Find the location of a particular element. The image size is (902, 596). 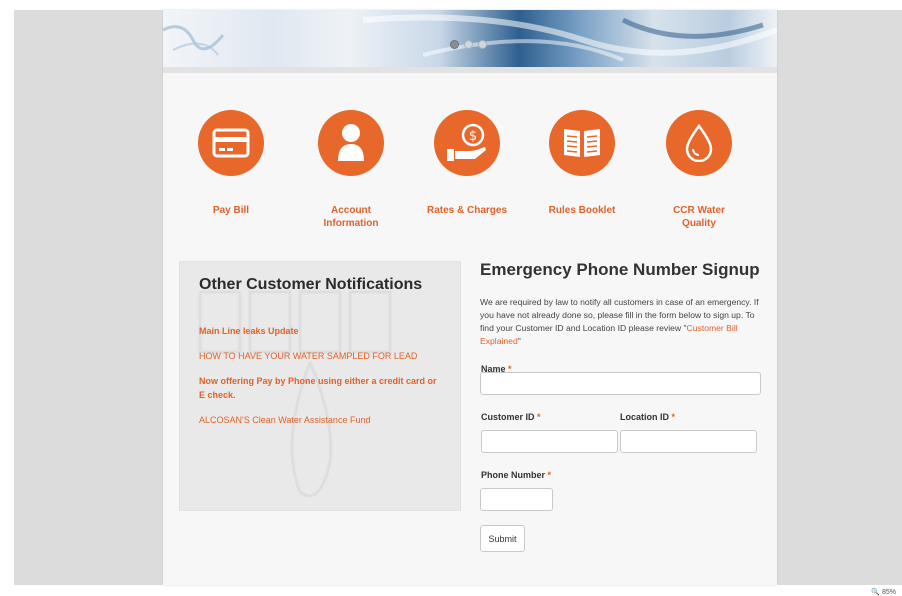

card-icon is located at coordinates (231, 143).